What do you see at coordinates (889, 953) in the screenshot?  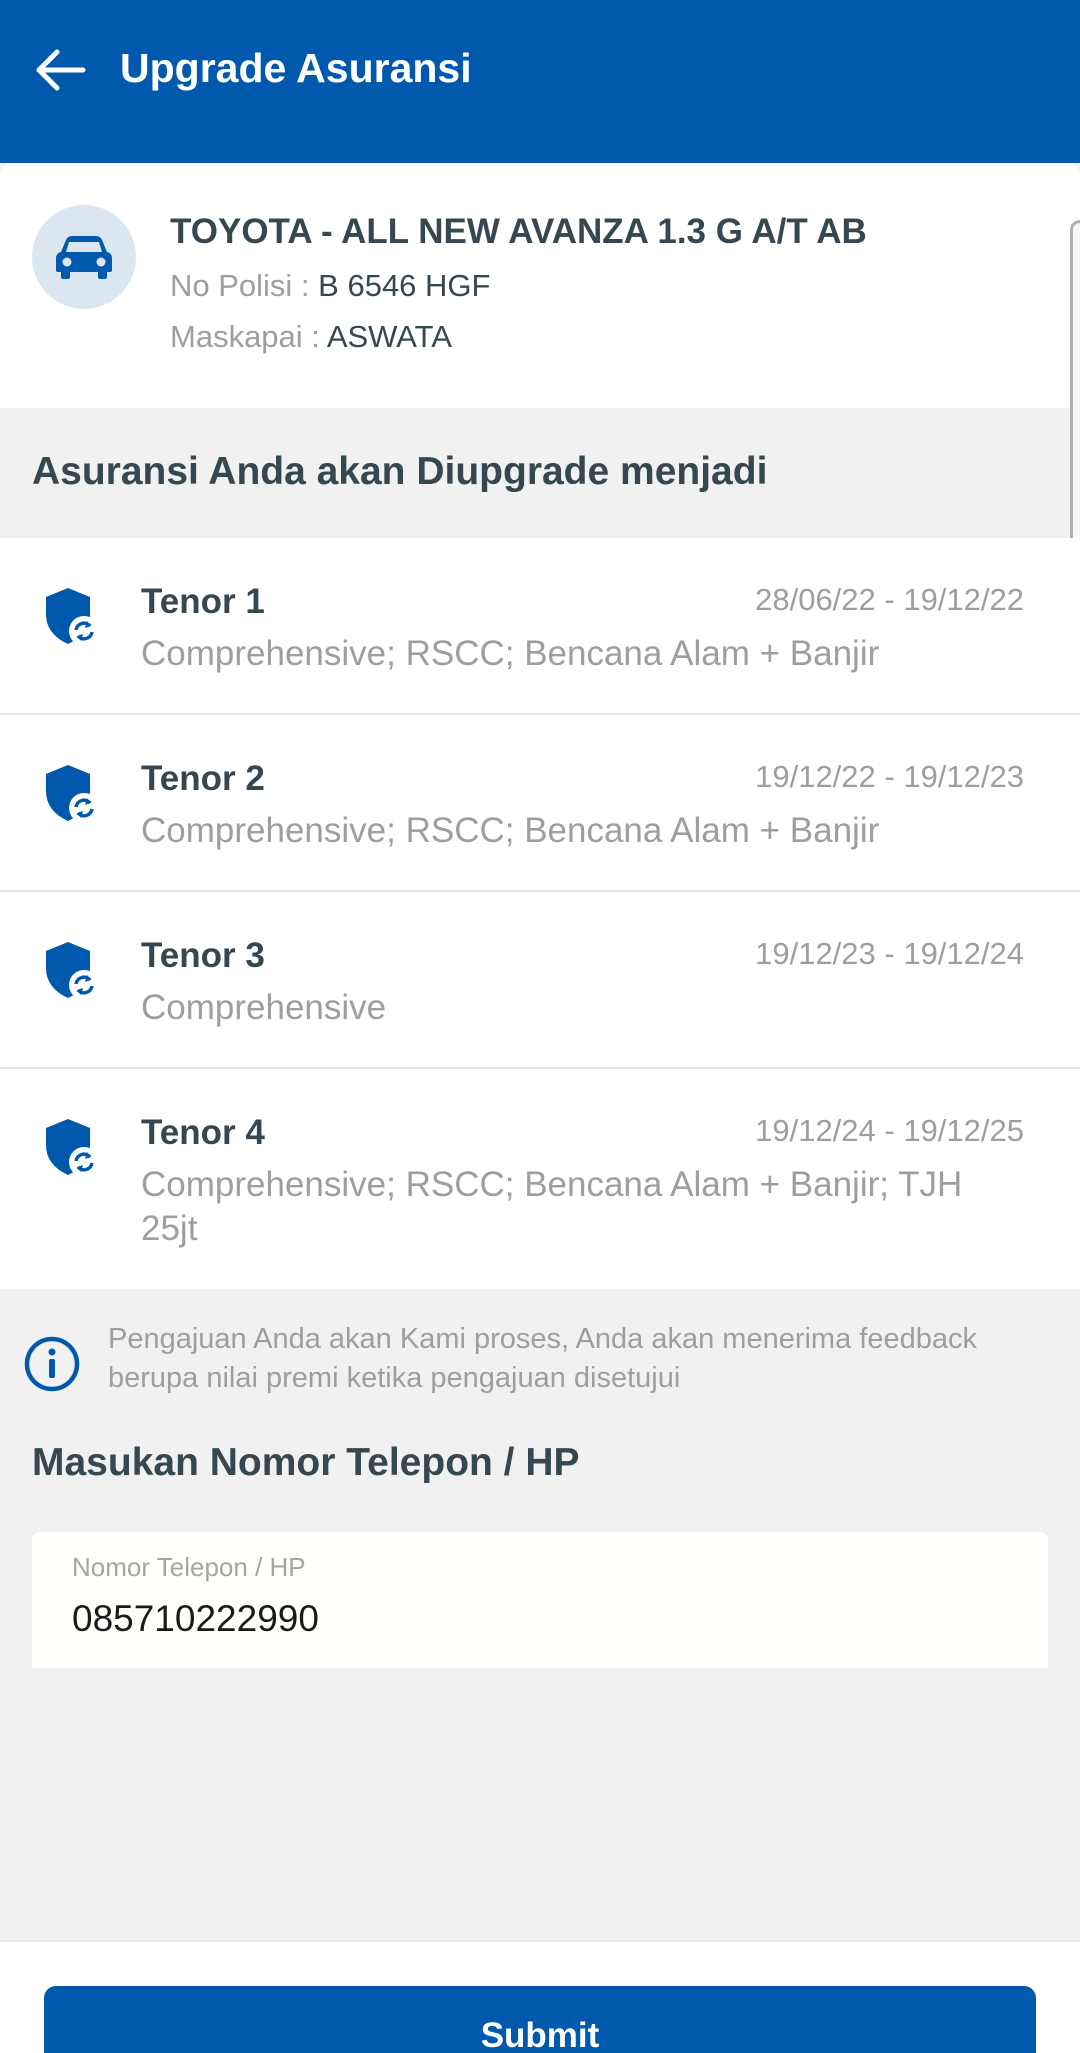 I see `tenor-date: 19/12/23 - 19/12/24` at bounding box center [889, 953].